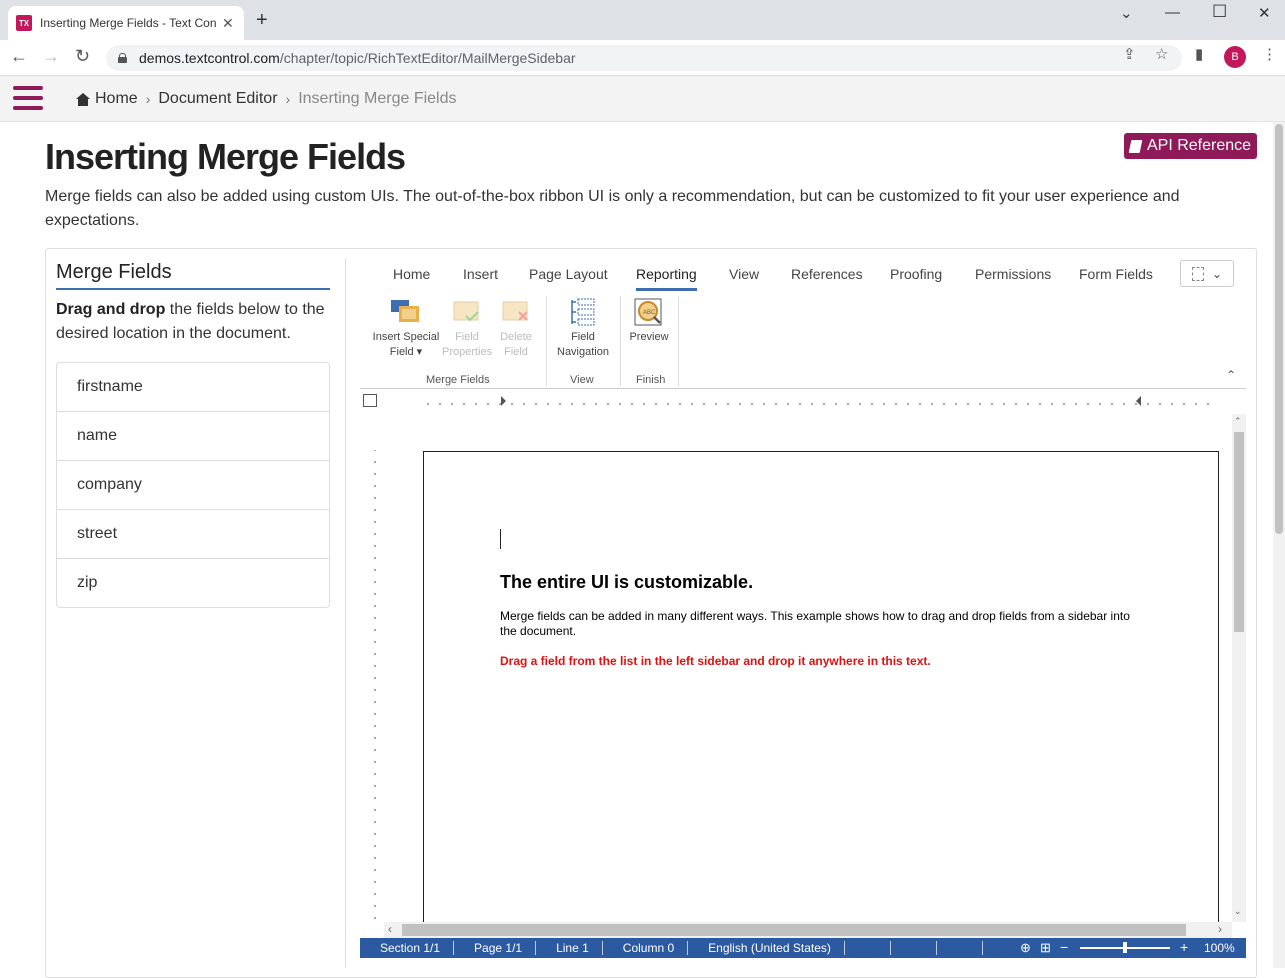  What do you see at coordinates (516, 312) in the screenshot?
I see `delete-field-icon` at bounding box center [516, 312].